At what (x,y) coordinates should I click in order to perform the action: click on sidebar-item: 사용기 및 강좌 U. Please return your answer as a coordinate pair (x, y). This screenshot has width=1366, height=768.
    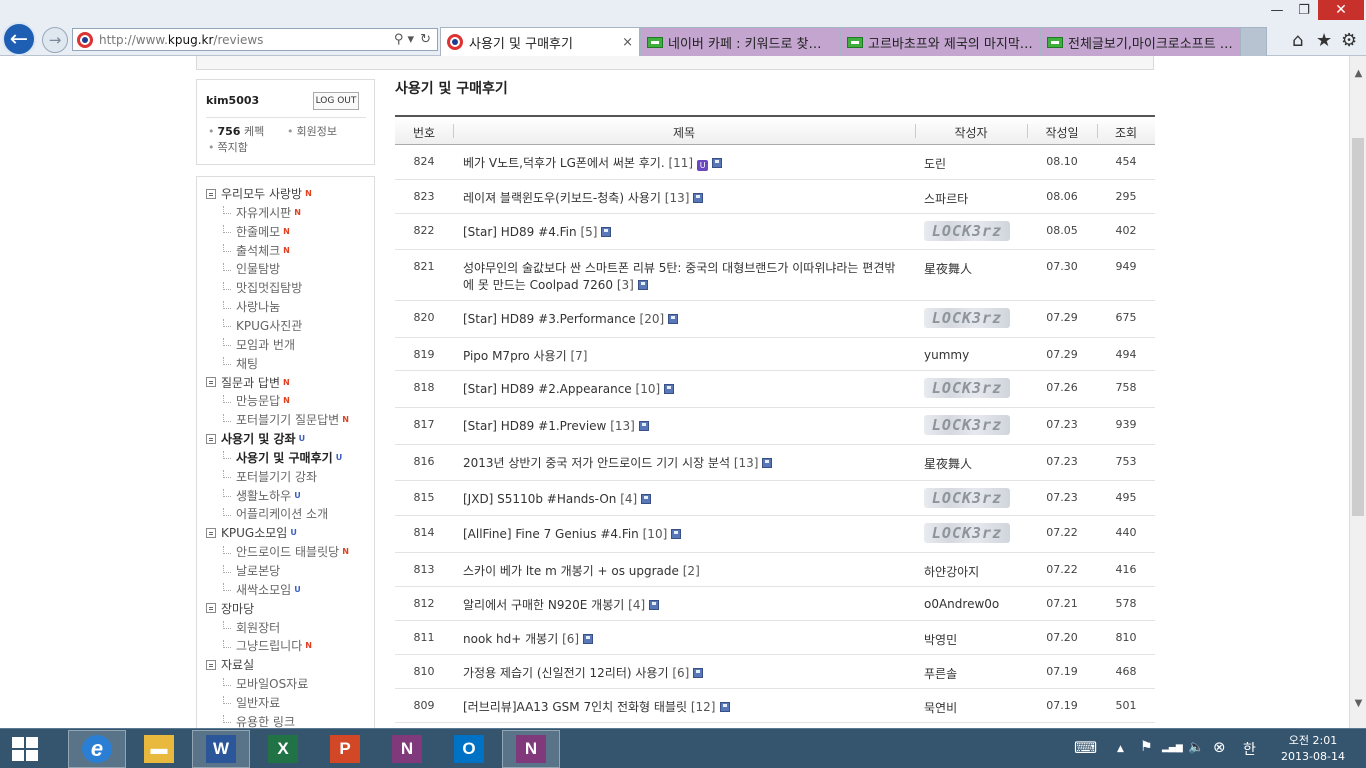
    Looking at the image, I should click on (255, 438).